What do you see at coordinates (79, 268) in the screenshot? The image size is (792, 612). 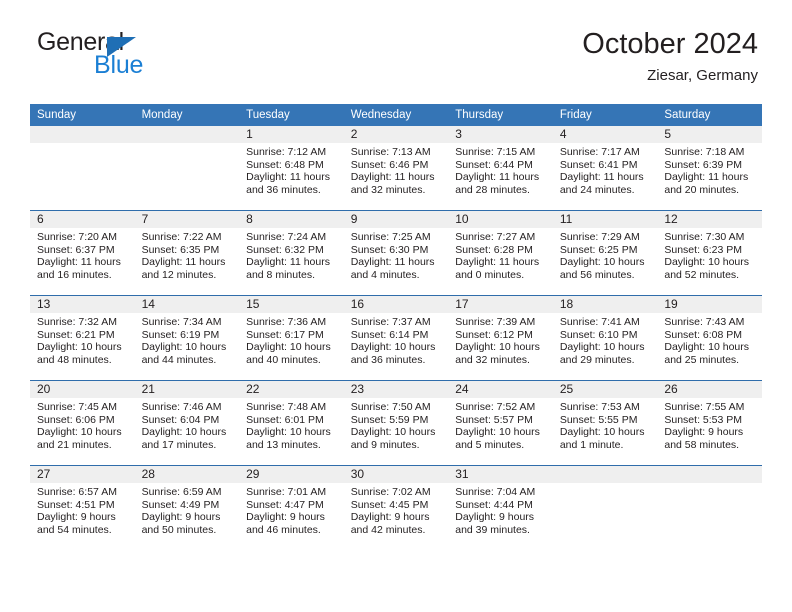 I see `daylight-text: Daylight: 11 hours and 16 minutes.` at bounding box center [79, 268].